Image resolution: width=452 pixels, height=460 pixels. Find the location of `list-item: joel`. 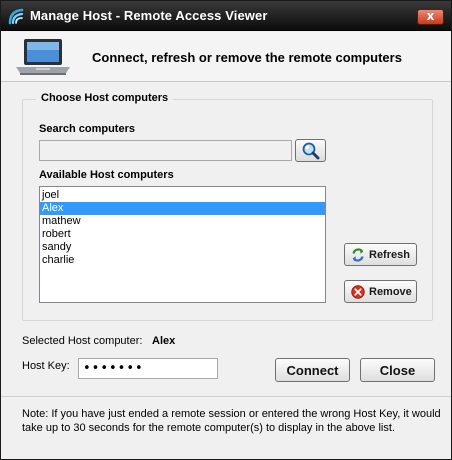

list-item: joel is located at coordinates (182, 195).